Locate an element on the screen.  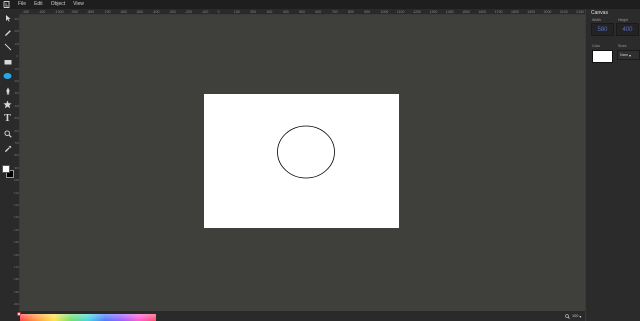
zoom-tool is located at coordinates (7, 133).